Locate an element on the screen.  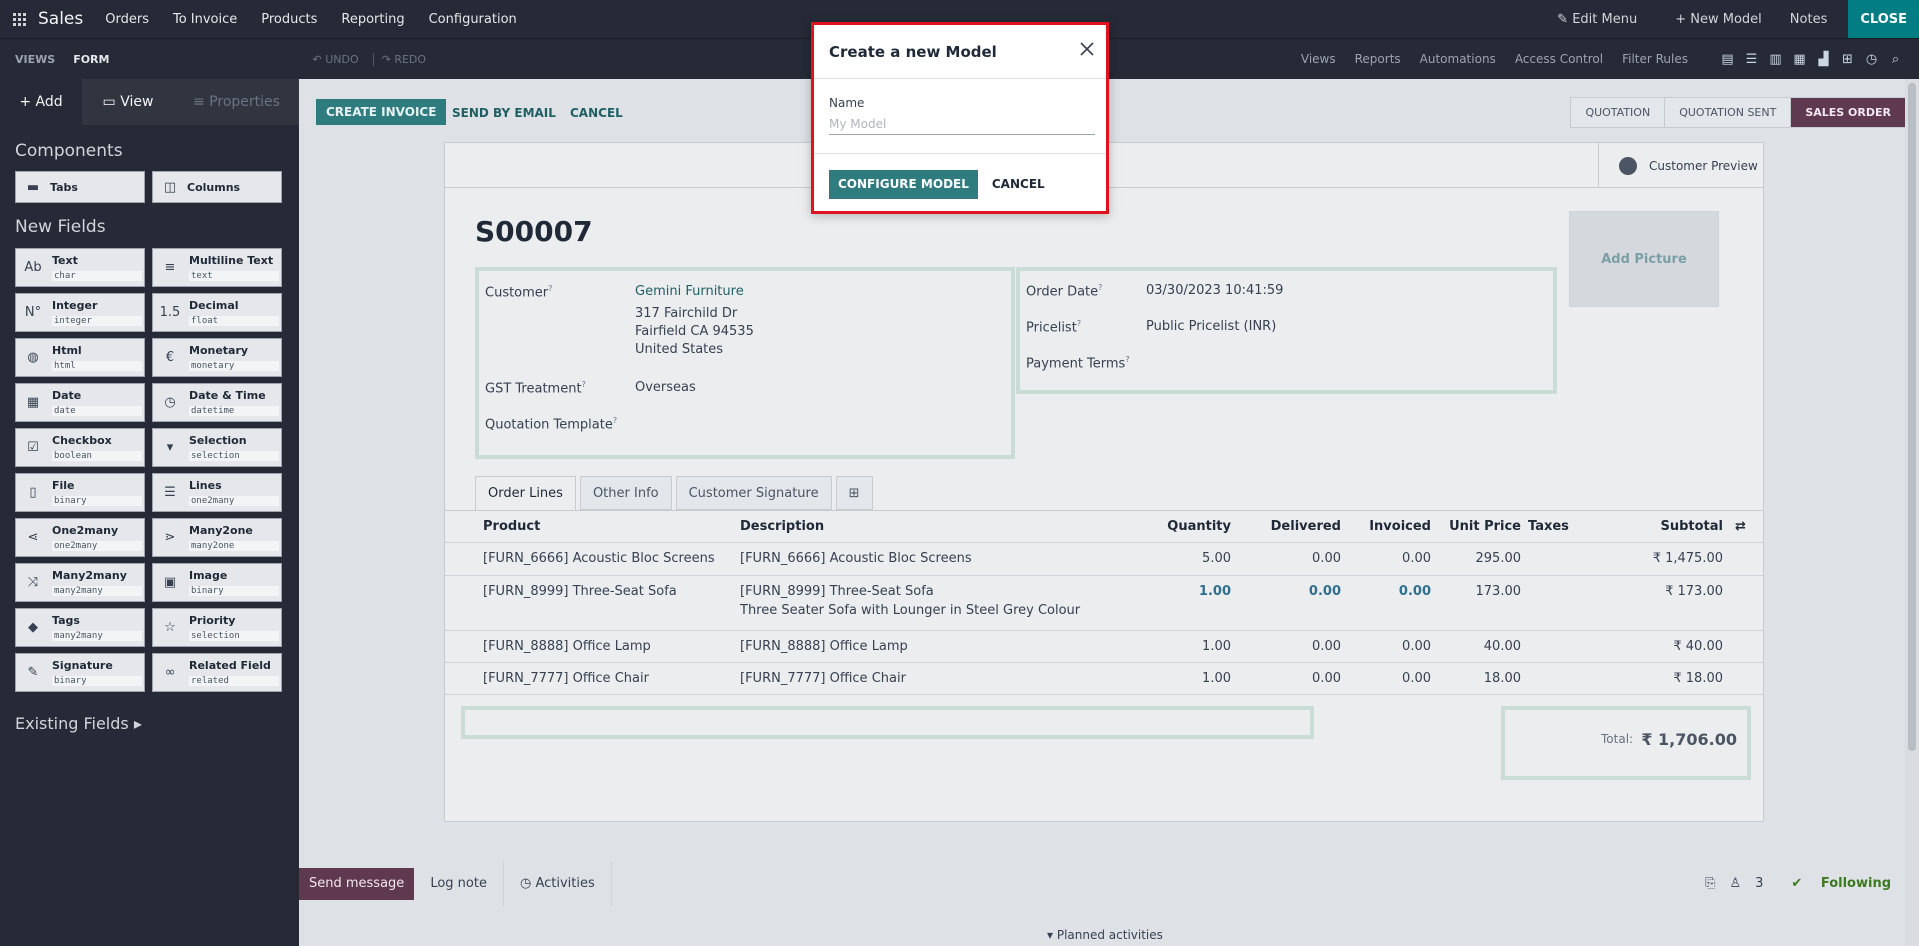
pivot-view-icon: ⊞ is located at coordinates (1847, 59).